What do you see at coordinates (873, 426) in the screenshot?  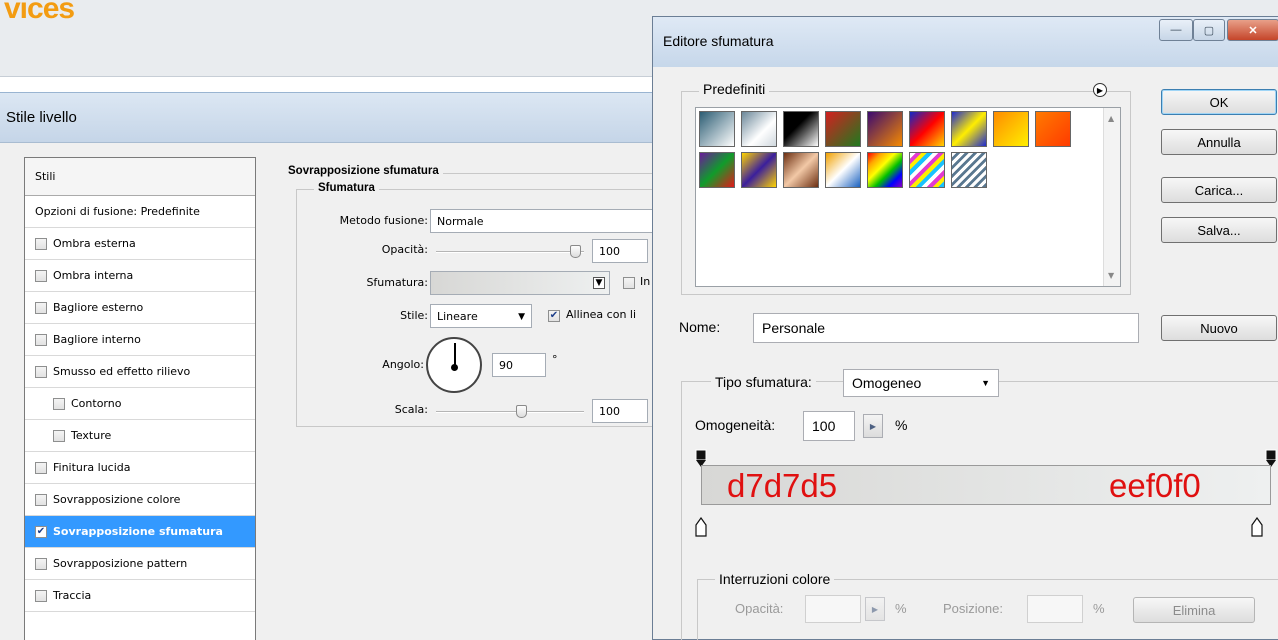 I see `smoothness-stepper: ▶` at bounding box center [873, 426].